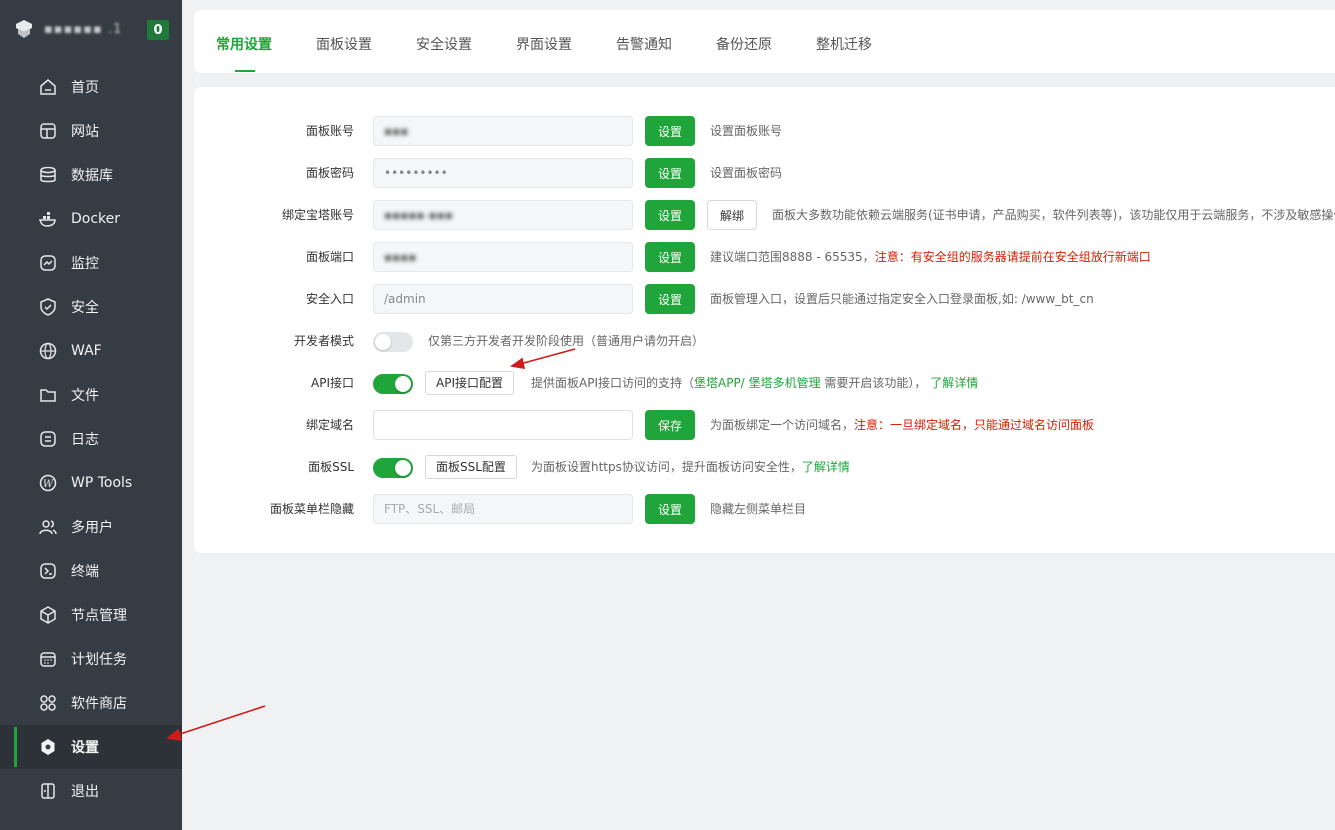  I want to click on tab-migration: 整机迁移, so click(844, 44).